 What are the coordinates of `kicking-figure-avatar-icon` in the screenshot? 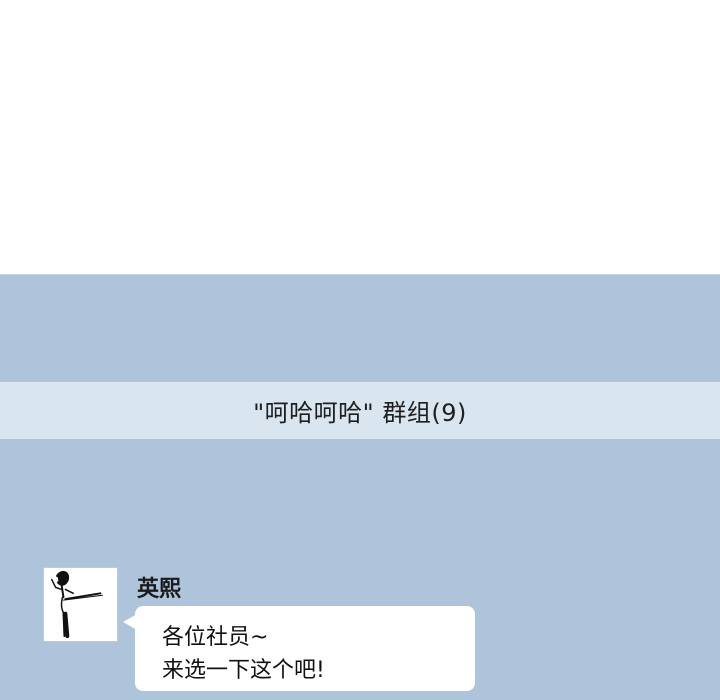 It's located at (77, 604).